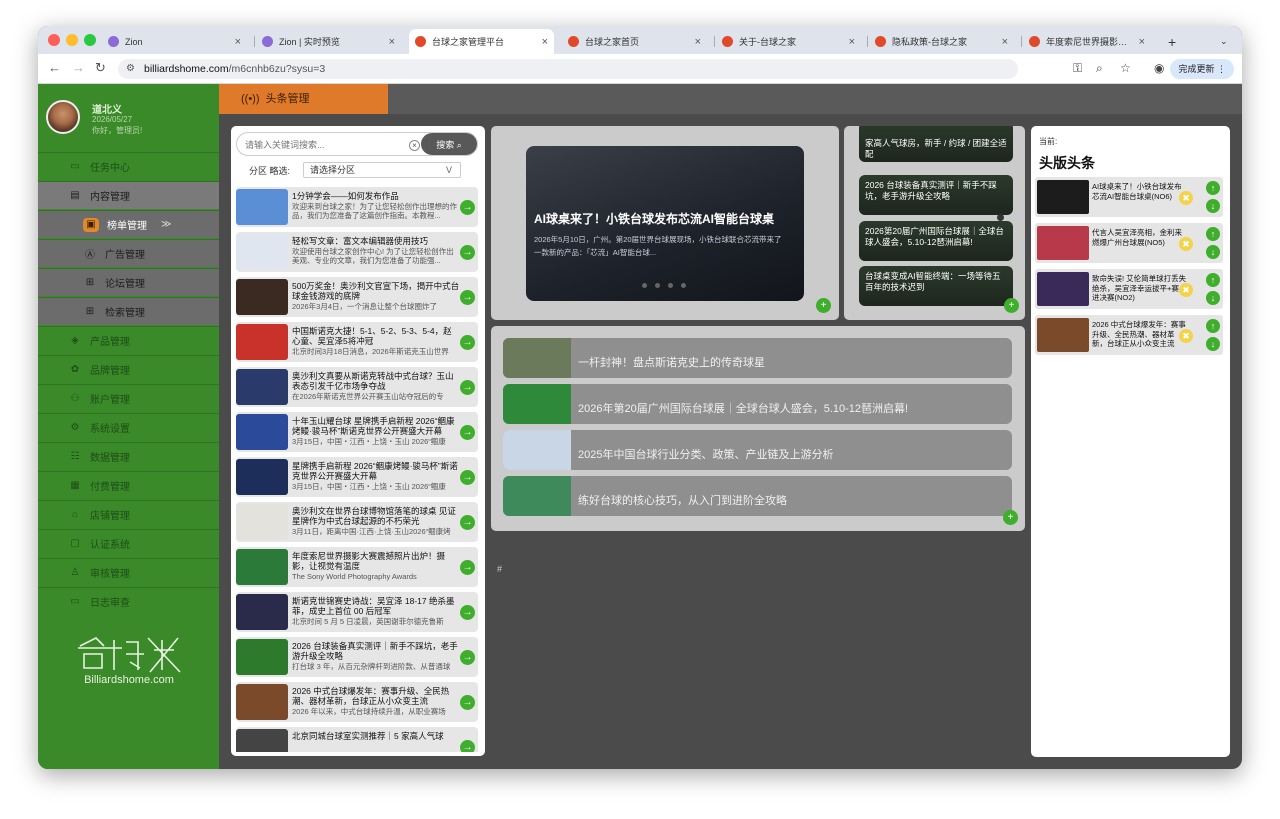 The height and width of the screenshot is (819, 1280). I want to click on sidebar-item: ▭ 日志审查, so click(128, 601).